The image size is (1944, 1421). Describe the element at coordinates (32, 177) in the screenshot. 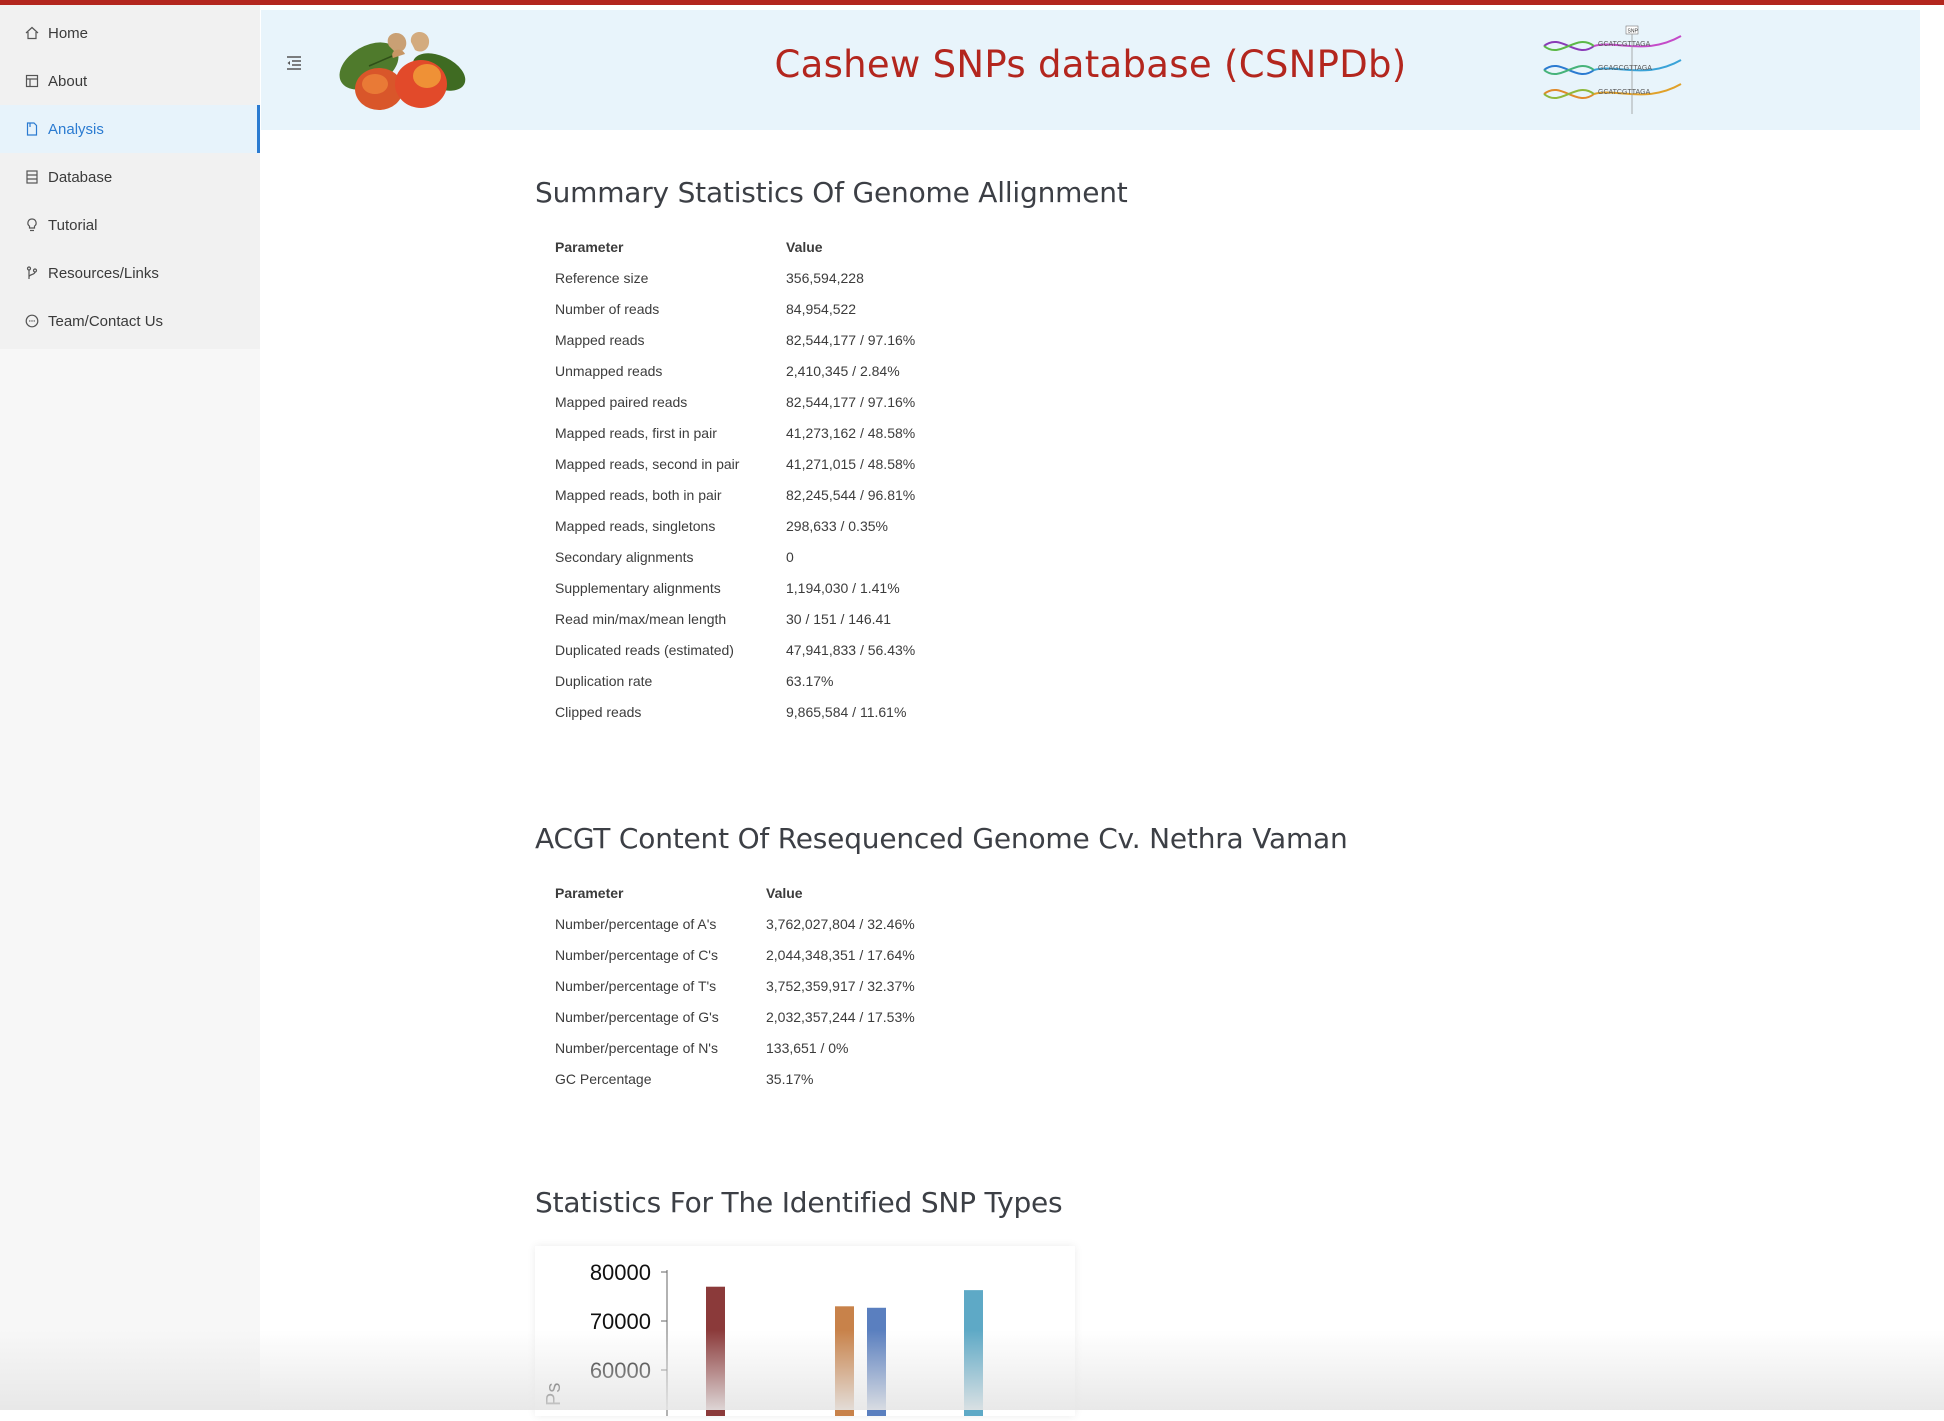

I see `database-icon` at that location.